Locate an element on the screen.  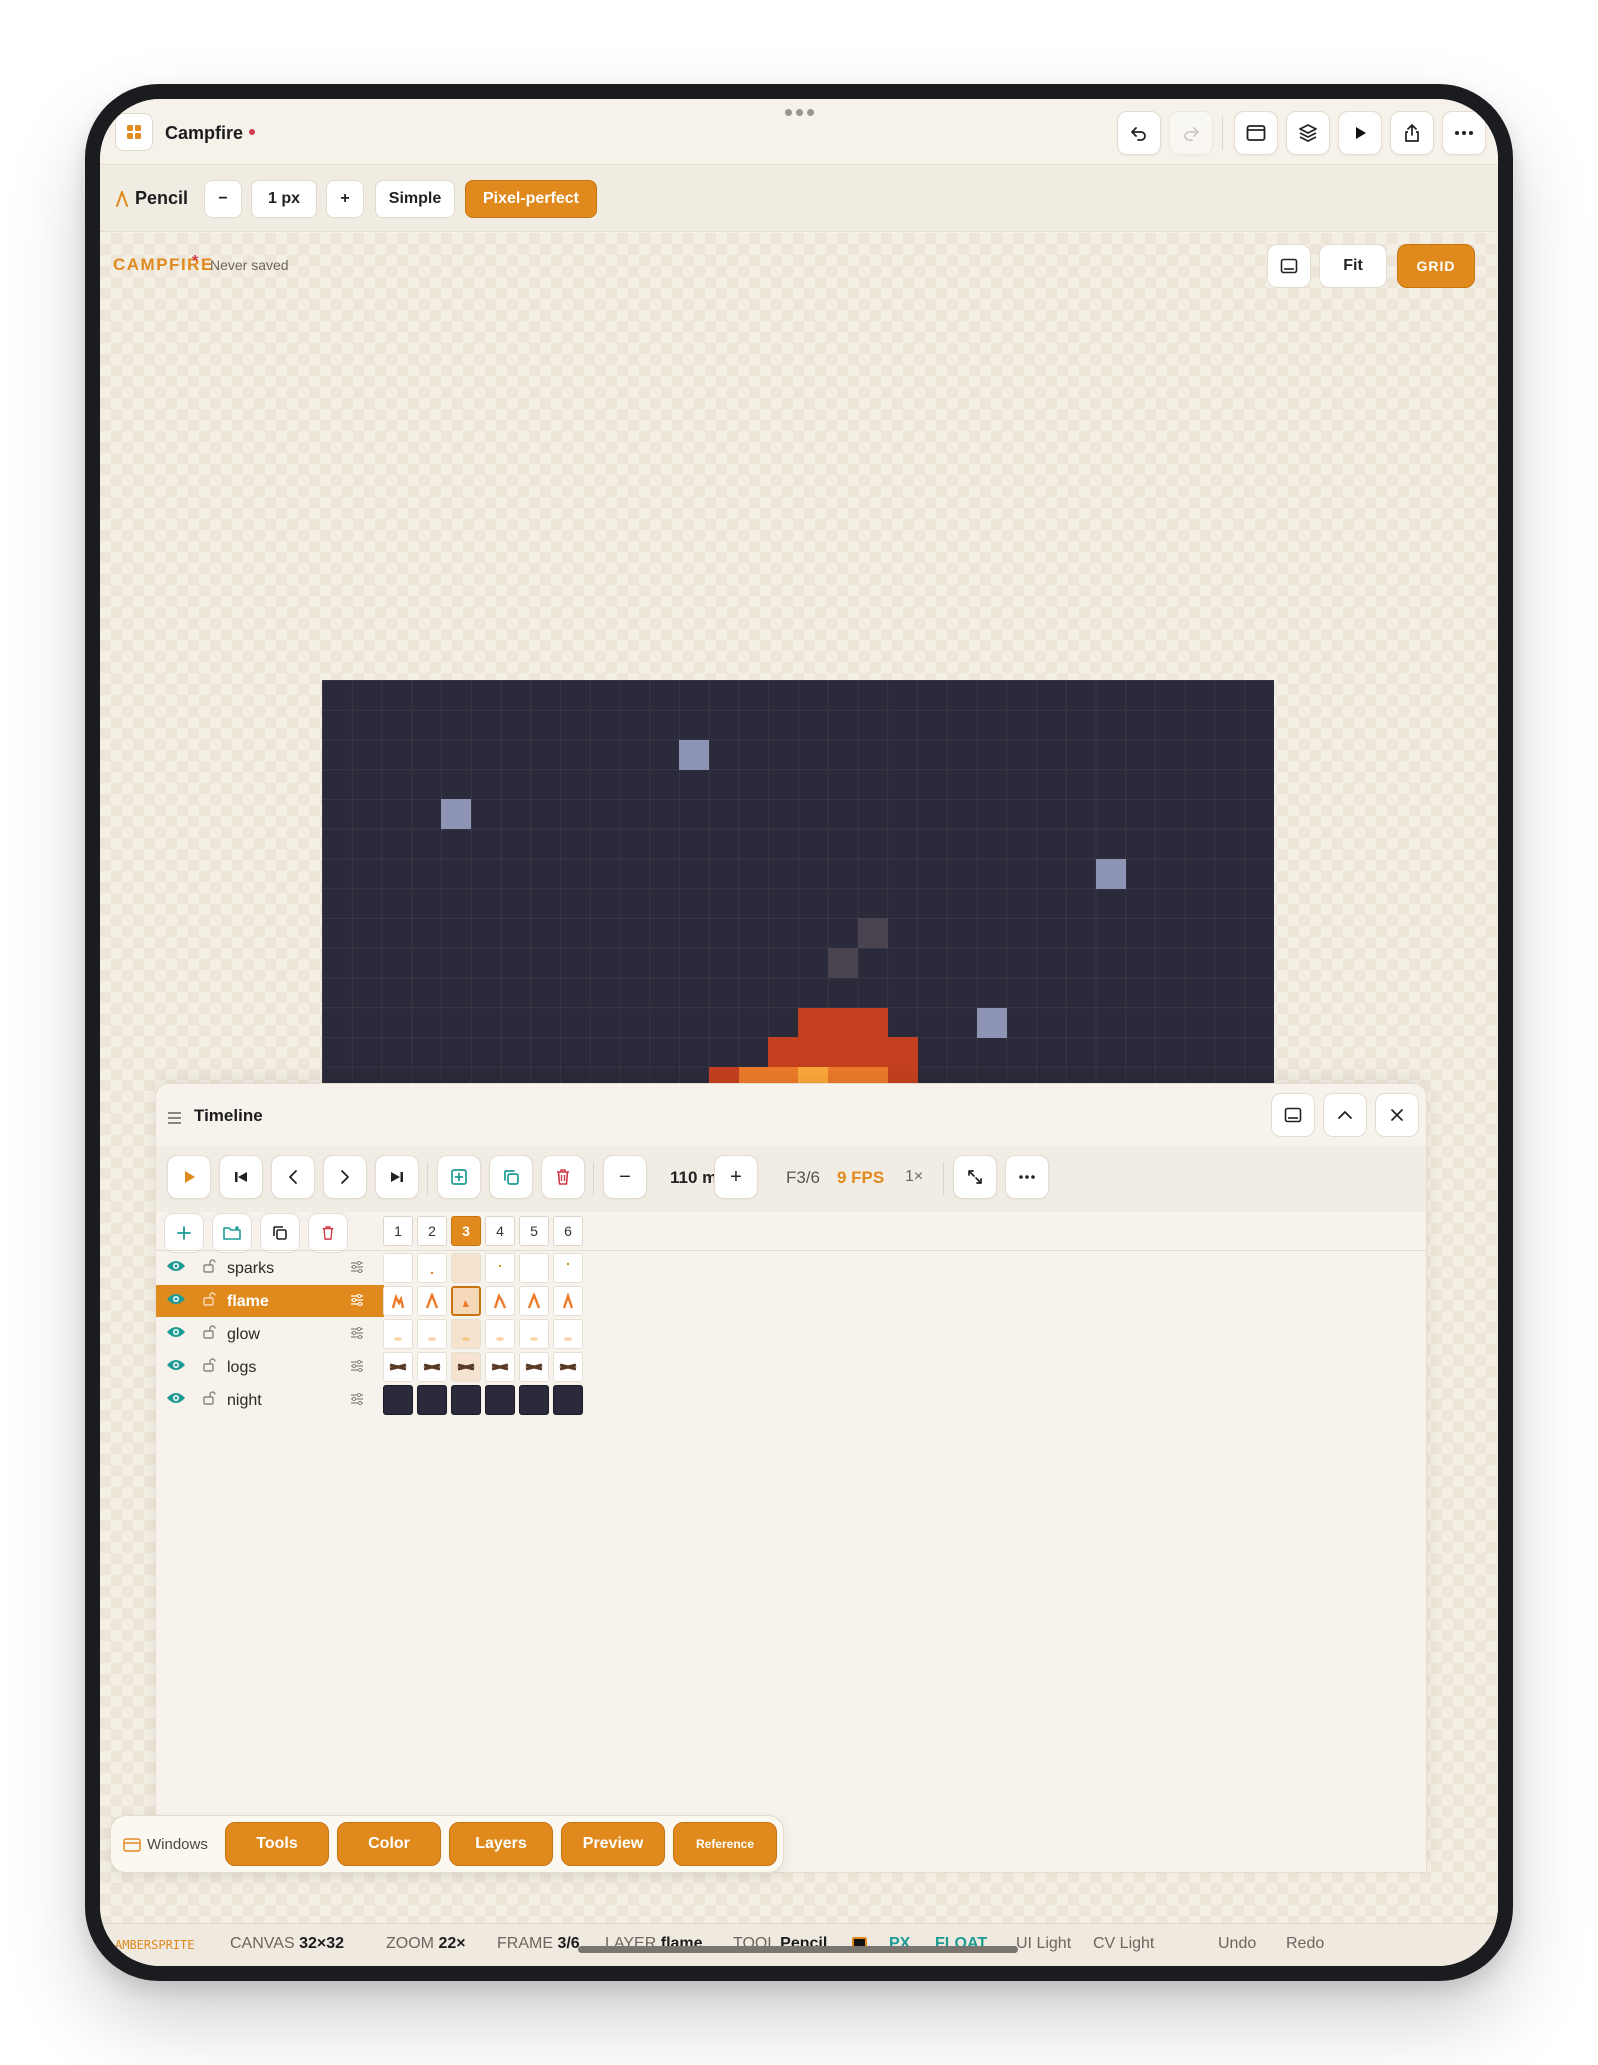
home-indicator is located at coordinates (798, 1949).